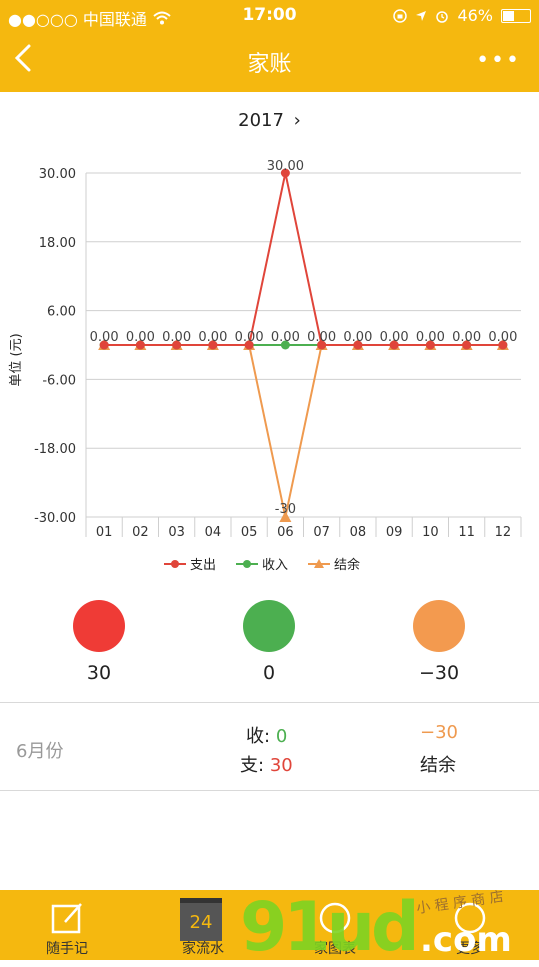 The width and height of the screenshot is (539, 967). What do you see at coordinates (176, 532) in the screenshot?
I see `x-tick-label: 03` at bounding box center [176, 532].